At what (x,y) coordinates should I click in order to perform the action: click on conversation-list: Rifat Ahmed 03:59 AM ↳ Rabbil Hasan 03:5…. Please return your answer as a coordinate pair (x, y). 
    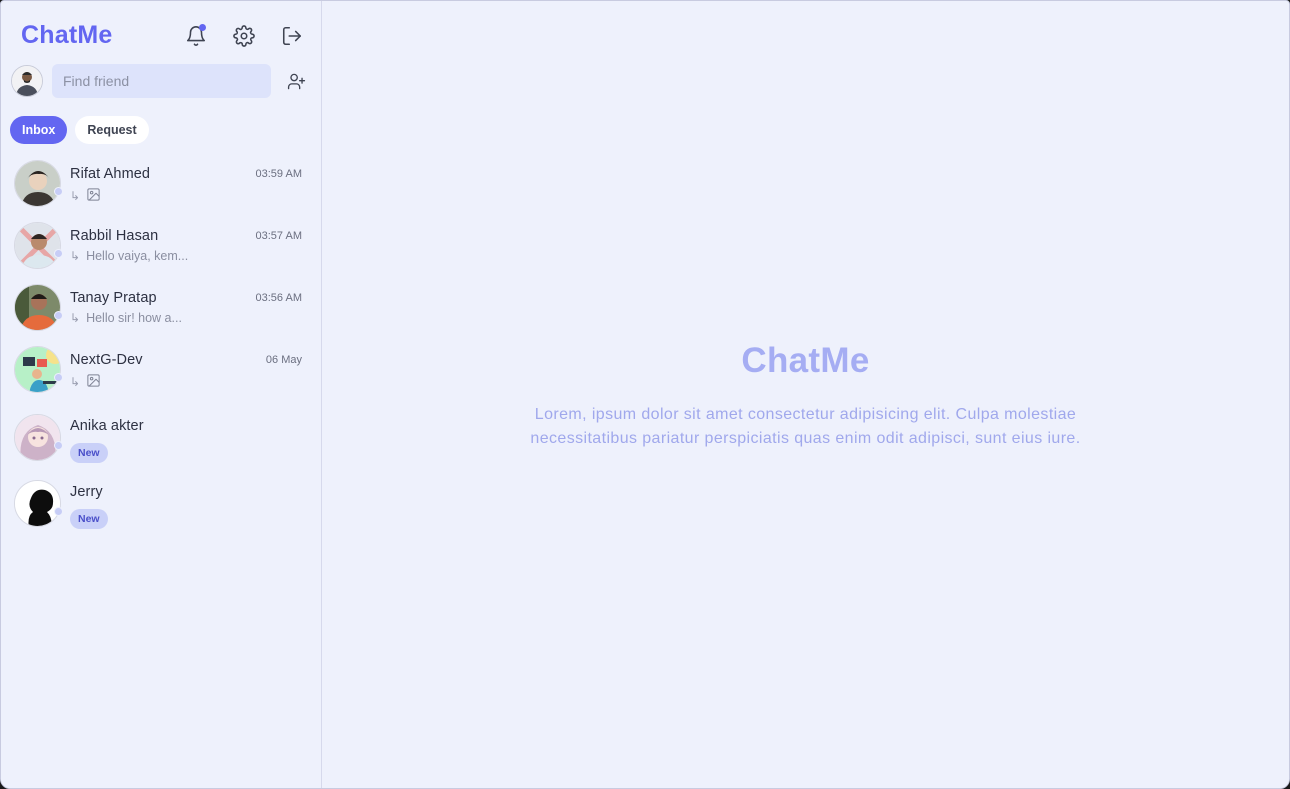
    Looking at the image, I should click on (161, 347).